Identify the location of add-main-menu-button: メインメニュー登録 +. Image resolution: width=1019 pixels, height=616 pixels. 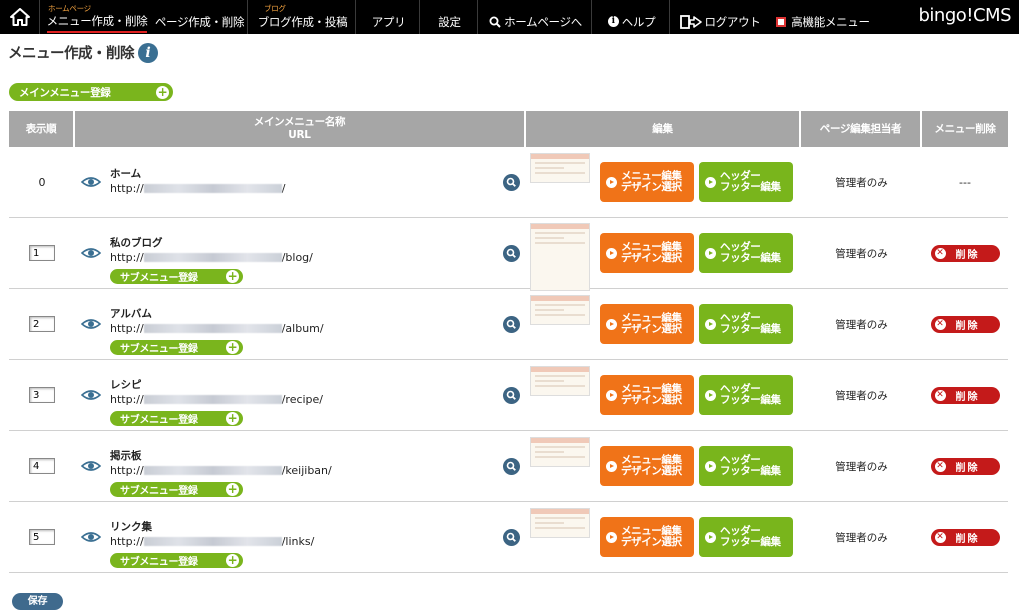
(91, 92).